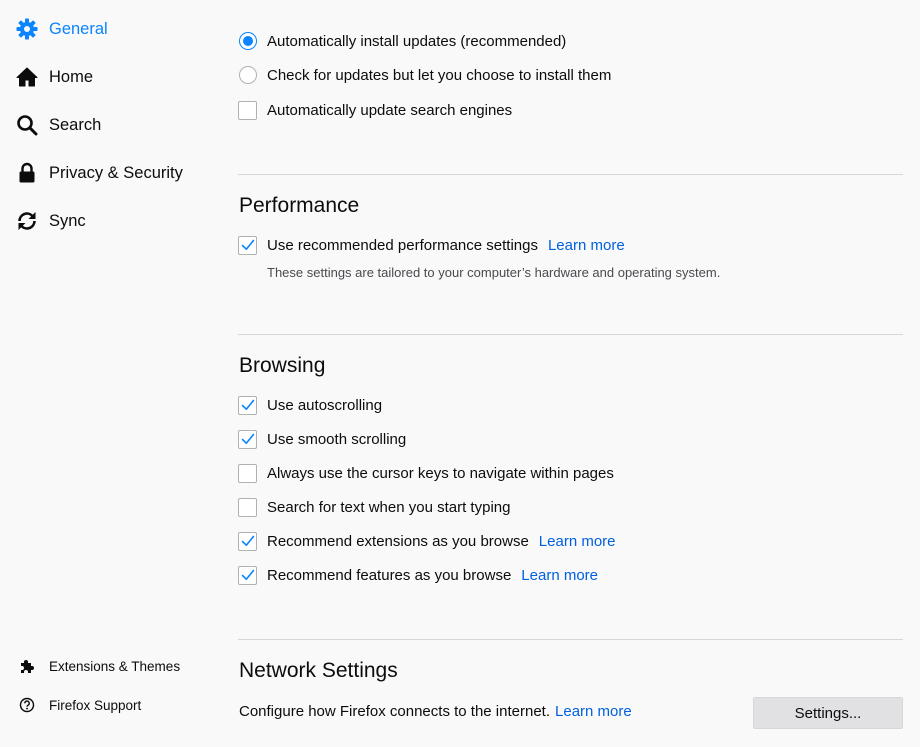  What do you see at coordinates (559, 575) in the screenshot?
I see `recommend-features-learn-more-link: Learn more` at bounding box center [559, 575].